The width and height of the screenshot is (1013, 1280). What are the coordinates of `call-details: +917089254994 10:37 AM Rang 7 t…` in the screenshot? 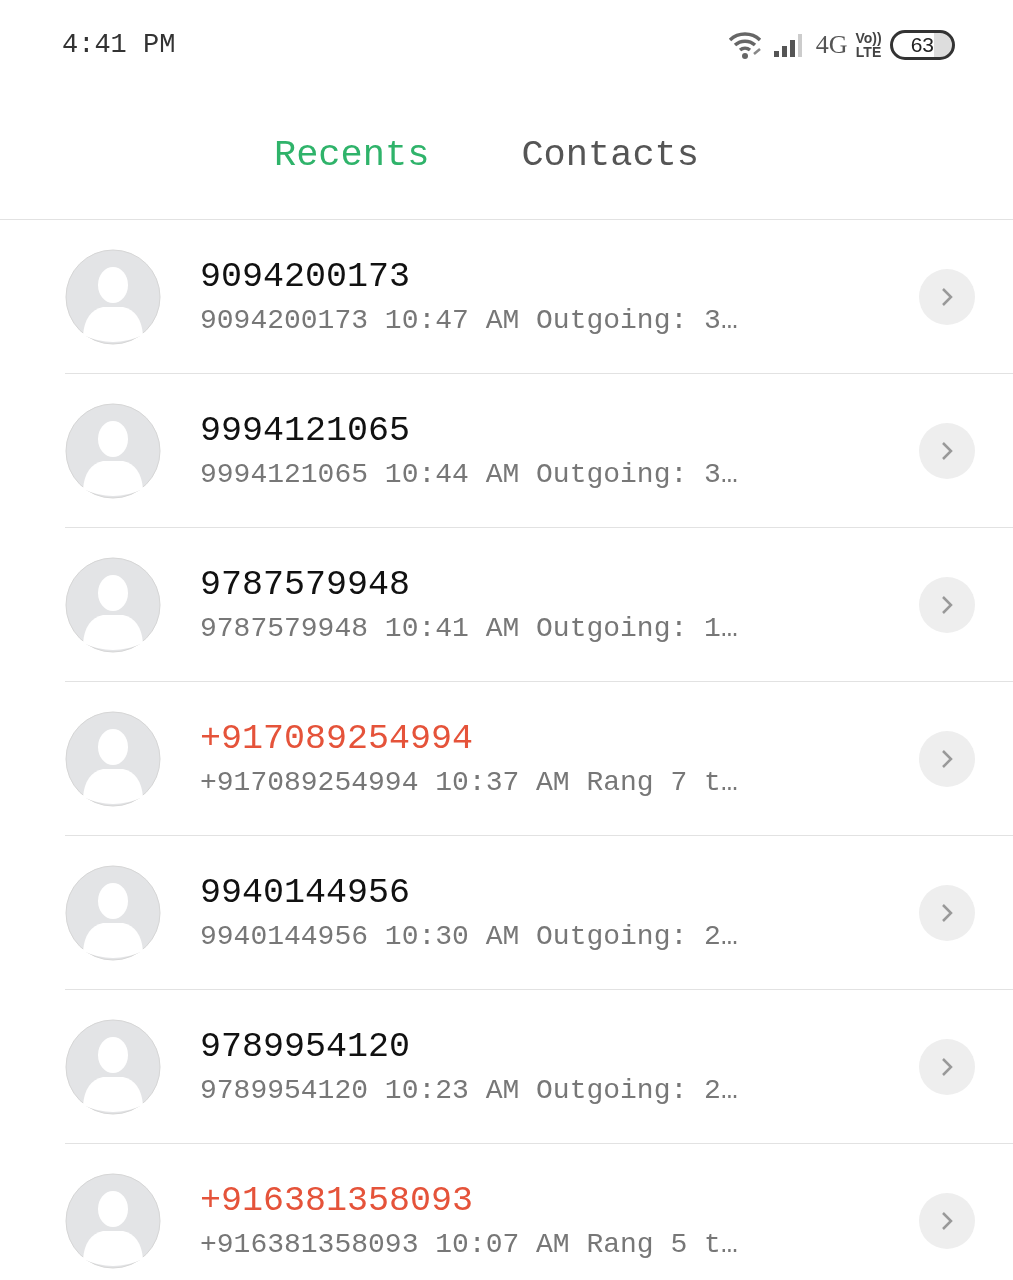 It's located at (469, 782).